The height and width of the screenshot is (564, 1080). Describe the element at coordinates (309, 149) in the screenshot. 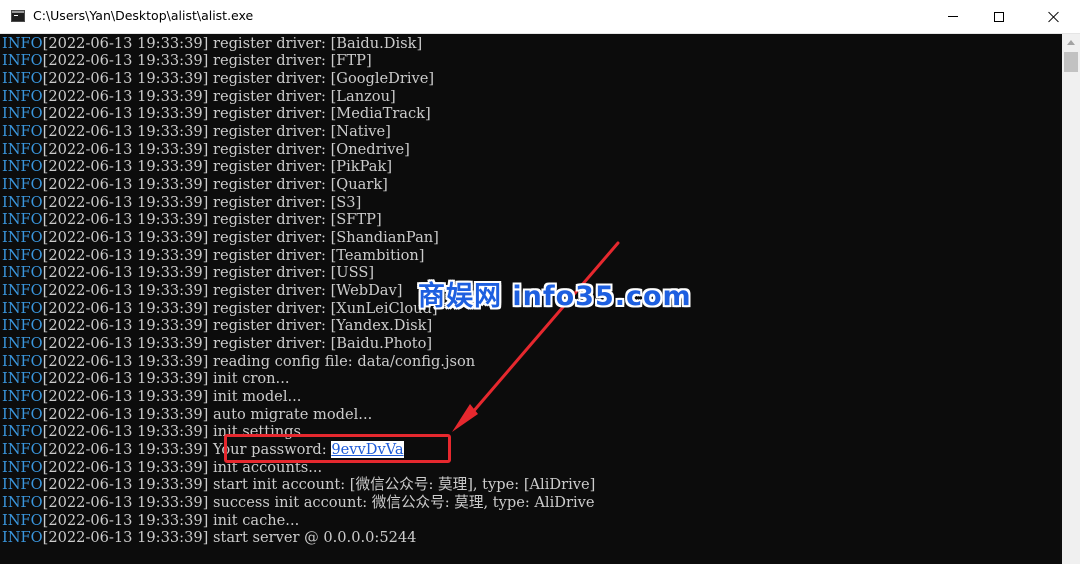

I see `log-message: register driver: [Onedrive]` at that location.